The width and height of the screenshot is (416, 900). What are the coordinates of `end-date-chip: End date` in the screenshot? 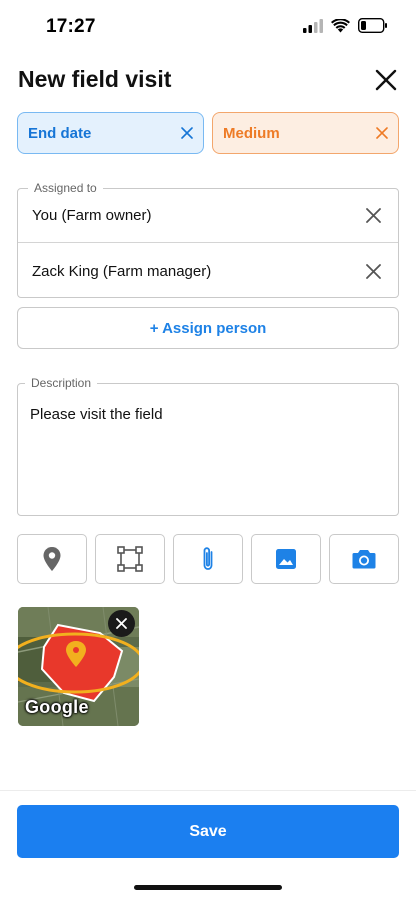 It's located at (110, 133).